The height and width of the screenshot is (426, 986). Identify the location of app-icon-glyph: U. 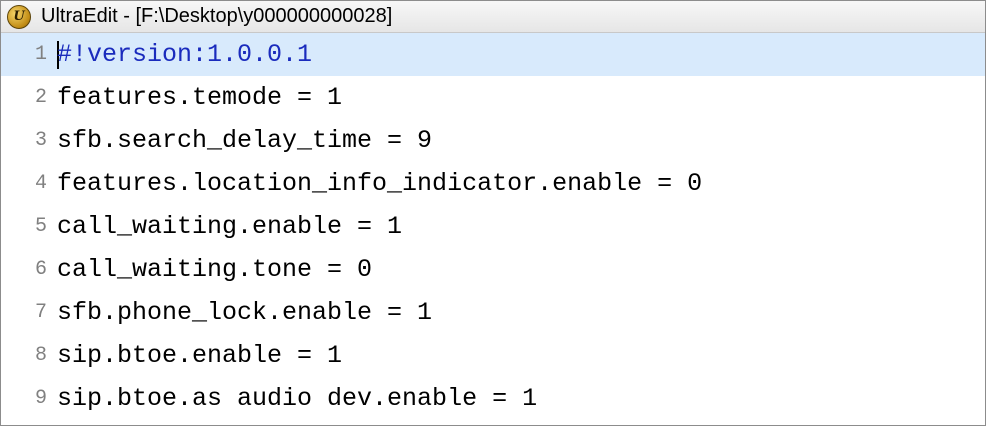
(19, 16).